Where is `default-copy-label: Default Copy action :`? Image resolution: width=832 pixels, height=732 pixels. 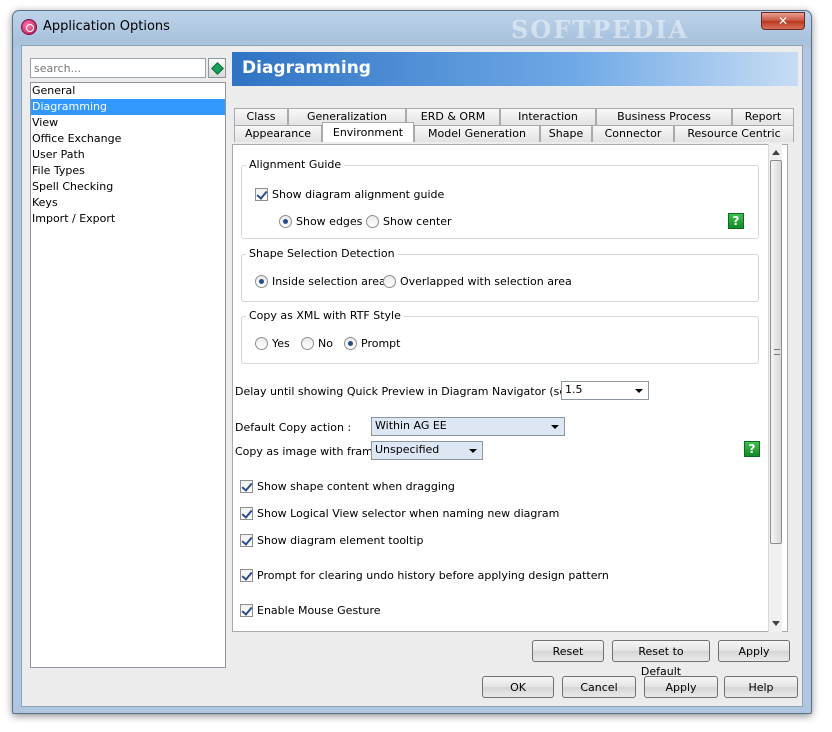
default-copy-label: Default Copy action : is located at coordinates (293, 427).